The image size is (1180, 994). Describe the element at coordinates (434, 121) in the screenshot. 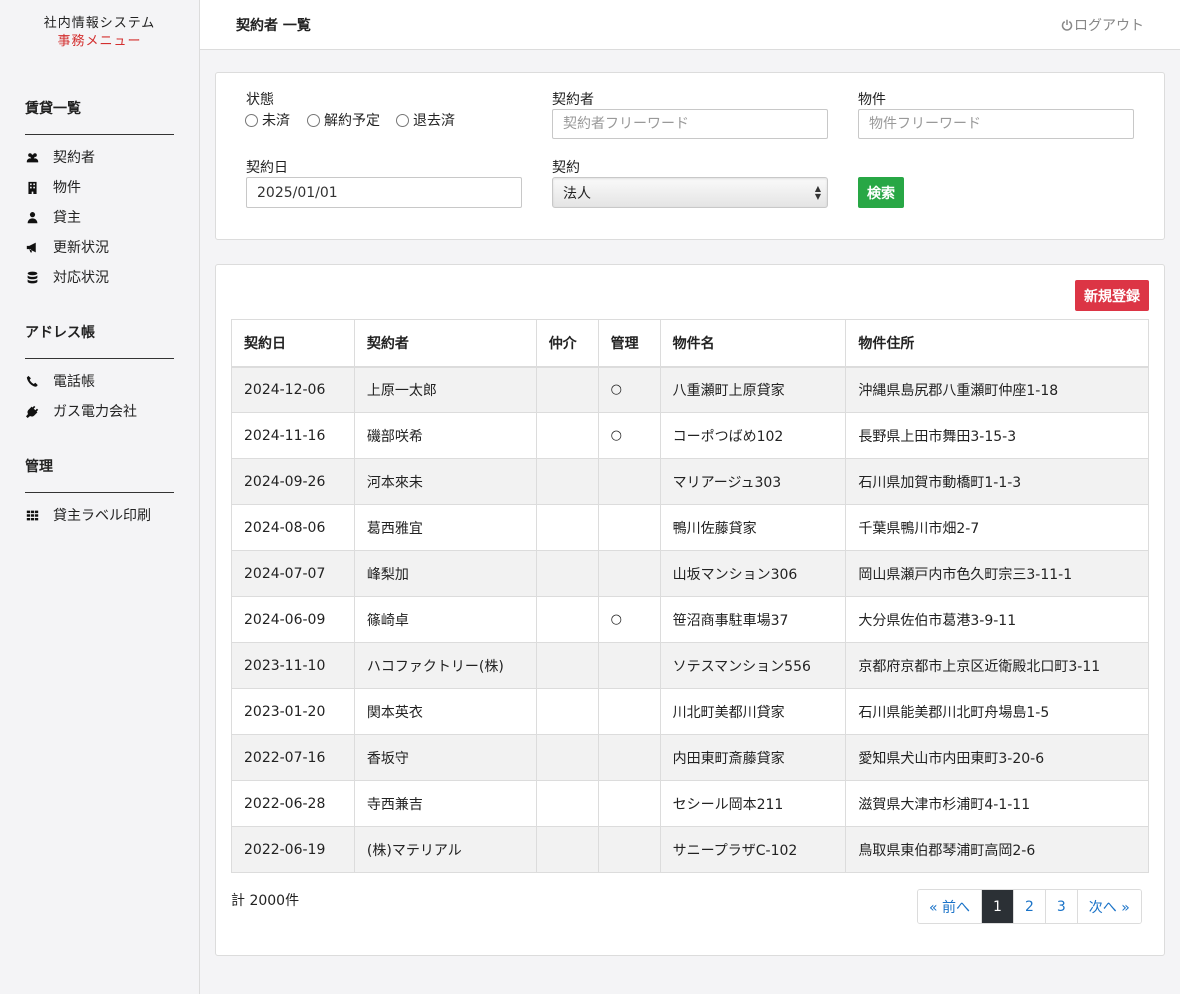

I see `radio-label: 退去済` at that location.